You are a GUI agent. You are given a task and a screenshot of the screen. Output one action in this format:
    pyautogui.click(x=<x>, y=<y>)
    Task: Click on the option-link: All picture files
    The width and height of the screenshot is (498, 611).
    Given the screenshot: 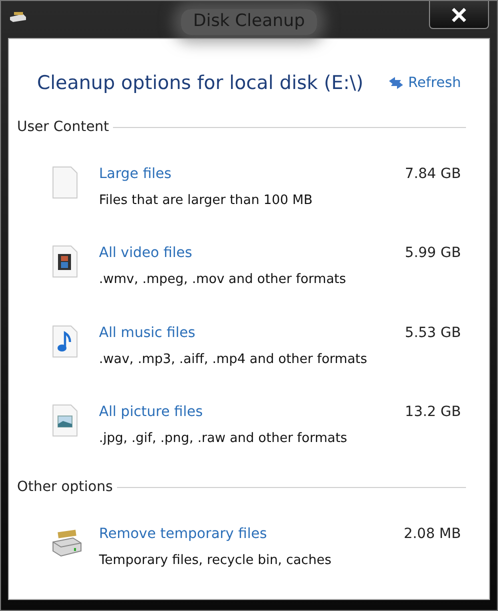 What is the action you would take?
    pyautogui.click(x=151, y=412)
    